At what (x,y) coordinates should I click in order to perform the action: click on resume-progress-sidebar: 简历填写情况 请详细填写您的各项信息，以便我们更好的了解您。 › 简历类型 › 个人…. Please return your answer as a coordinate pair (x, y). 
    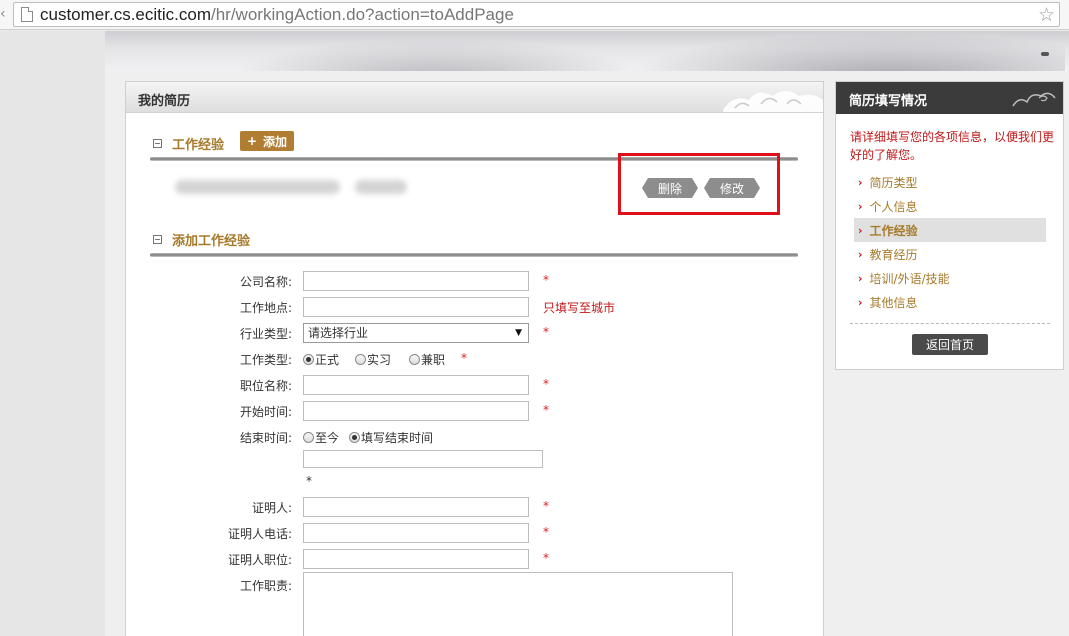
    Looking at the image, I should click on (949, 225).